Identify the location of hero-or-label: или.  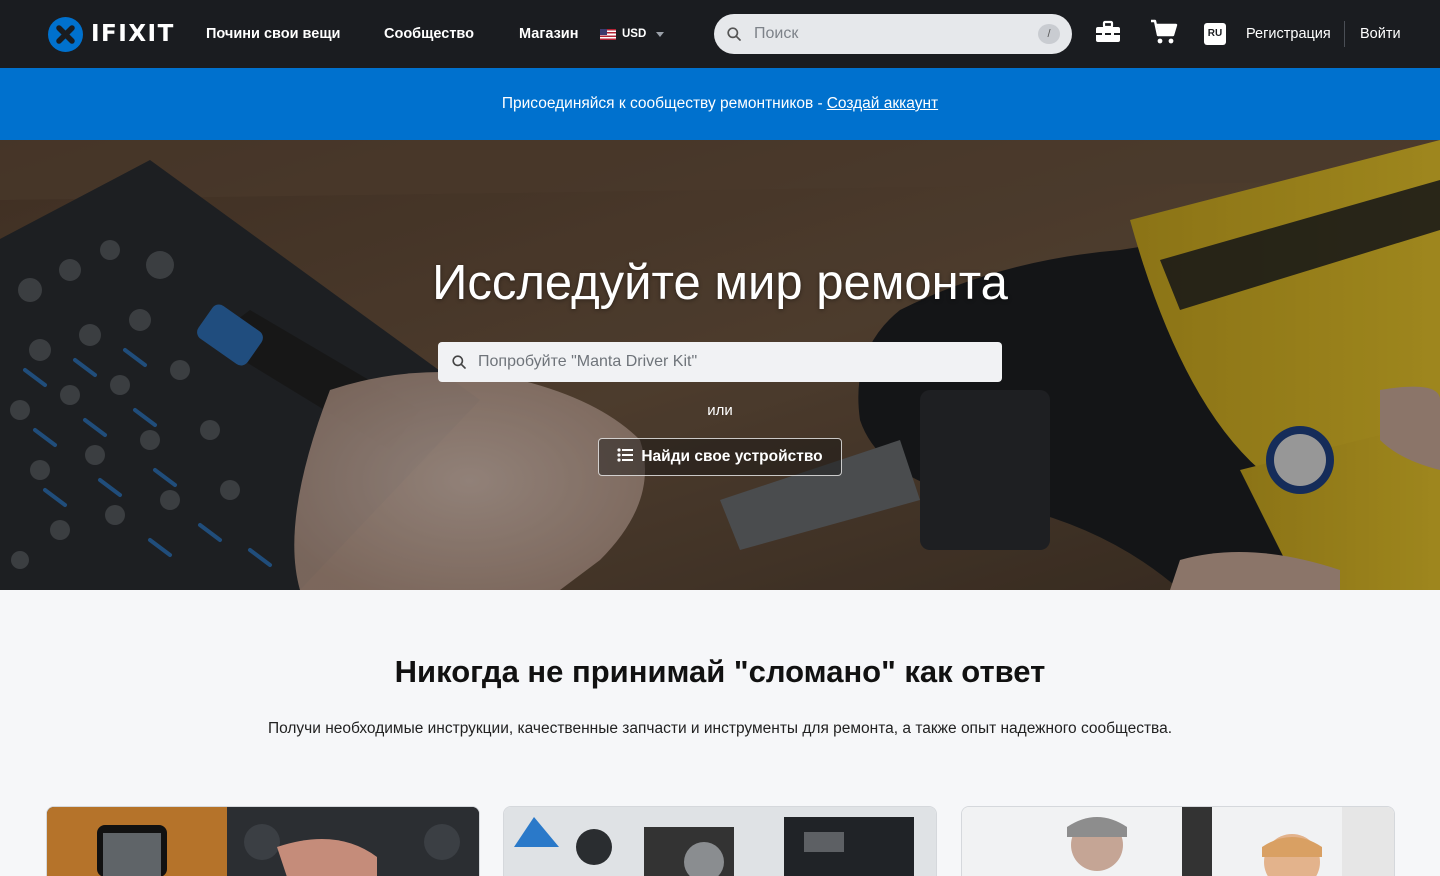
(720, 410).